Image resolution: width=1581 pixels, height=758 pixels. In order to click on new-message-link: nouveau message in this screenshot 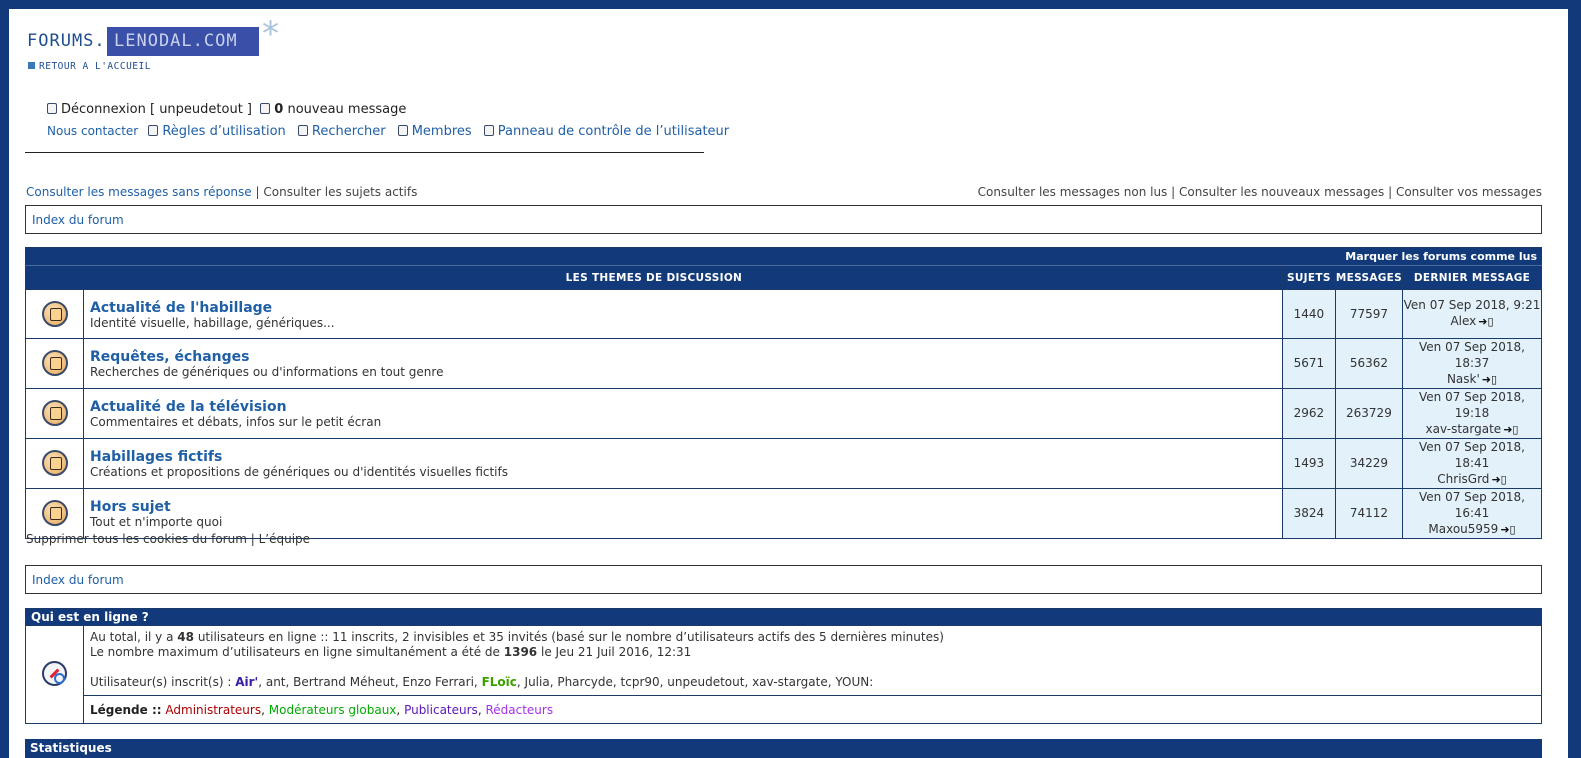, I will do `click(346, 109)`.